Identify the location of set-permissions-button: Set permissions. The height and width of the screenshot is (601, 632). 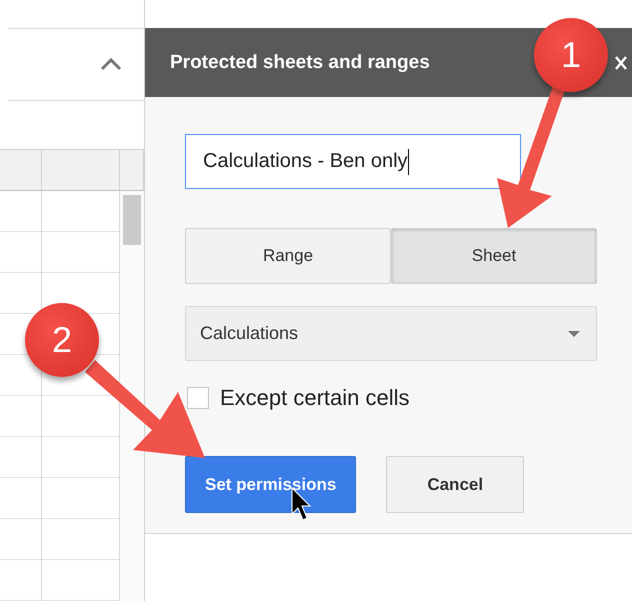
(270, 484).